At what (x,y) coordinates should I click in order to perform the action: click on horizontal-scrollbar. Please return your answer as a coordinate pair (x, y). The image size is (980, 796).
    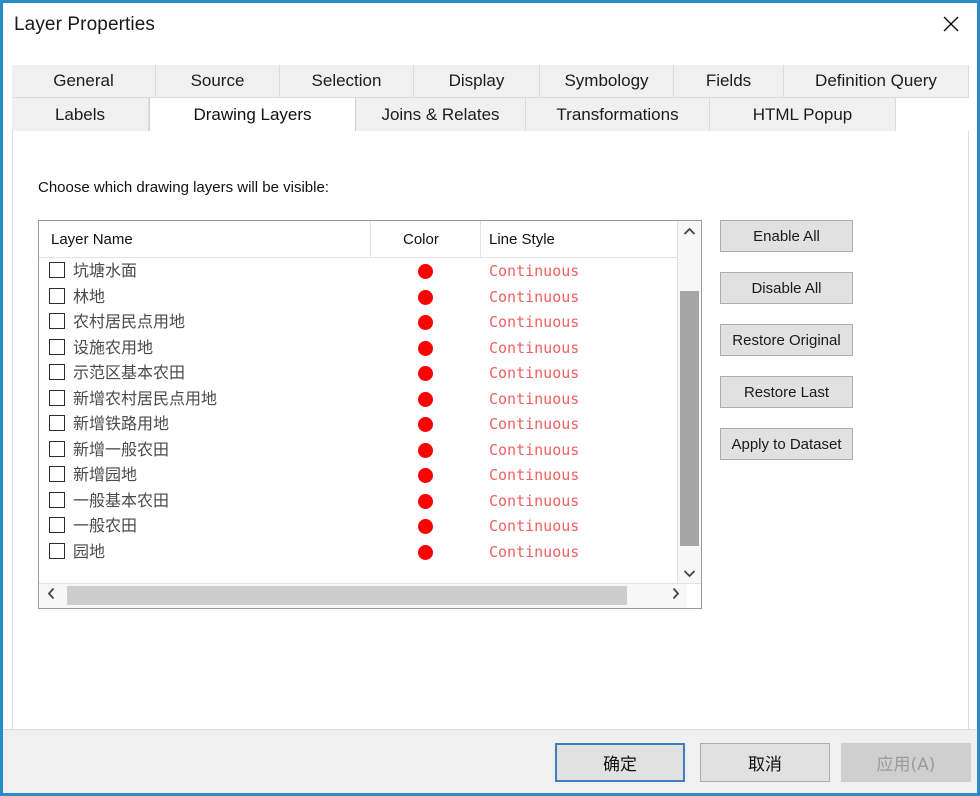
    Looking at the image, I should click on (370, 595).